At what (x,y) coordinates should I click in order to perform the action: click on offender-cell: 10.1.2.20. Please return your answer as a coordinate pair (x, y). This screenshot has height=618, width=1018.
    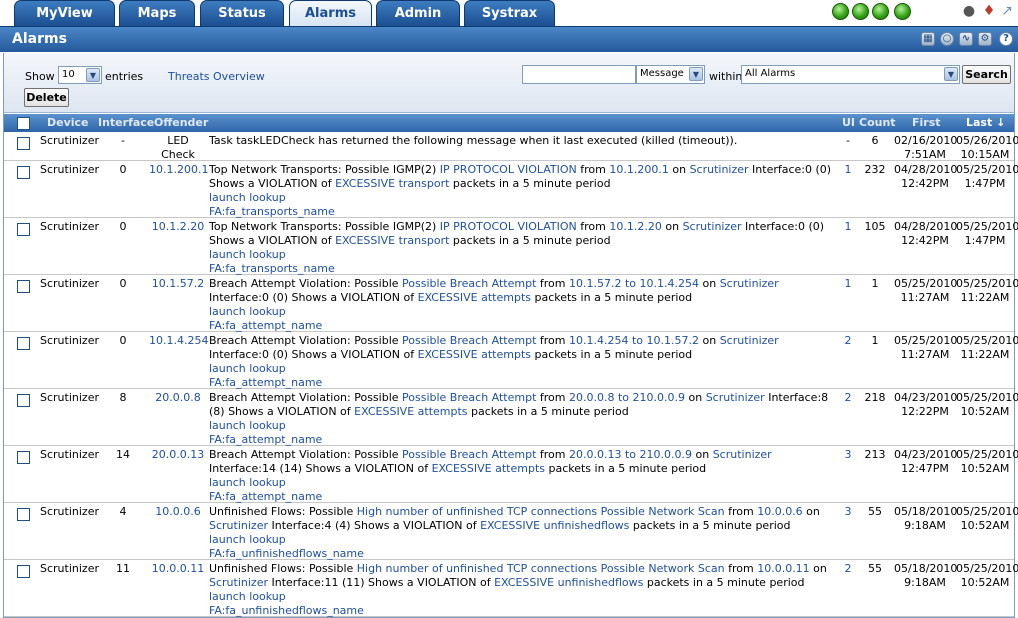
    Looking at the image, I should click on (178, 227).